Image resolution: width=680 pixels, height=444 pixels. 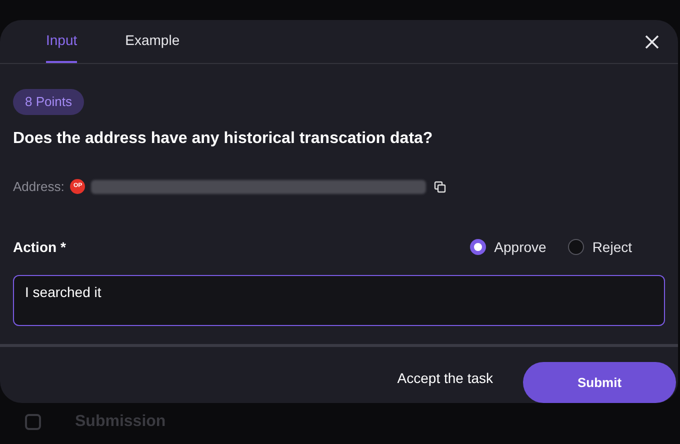 I want to click on action-label: Action *, so click(x=39, y=247).